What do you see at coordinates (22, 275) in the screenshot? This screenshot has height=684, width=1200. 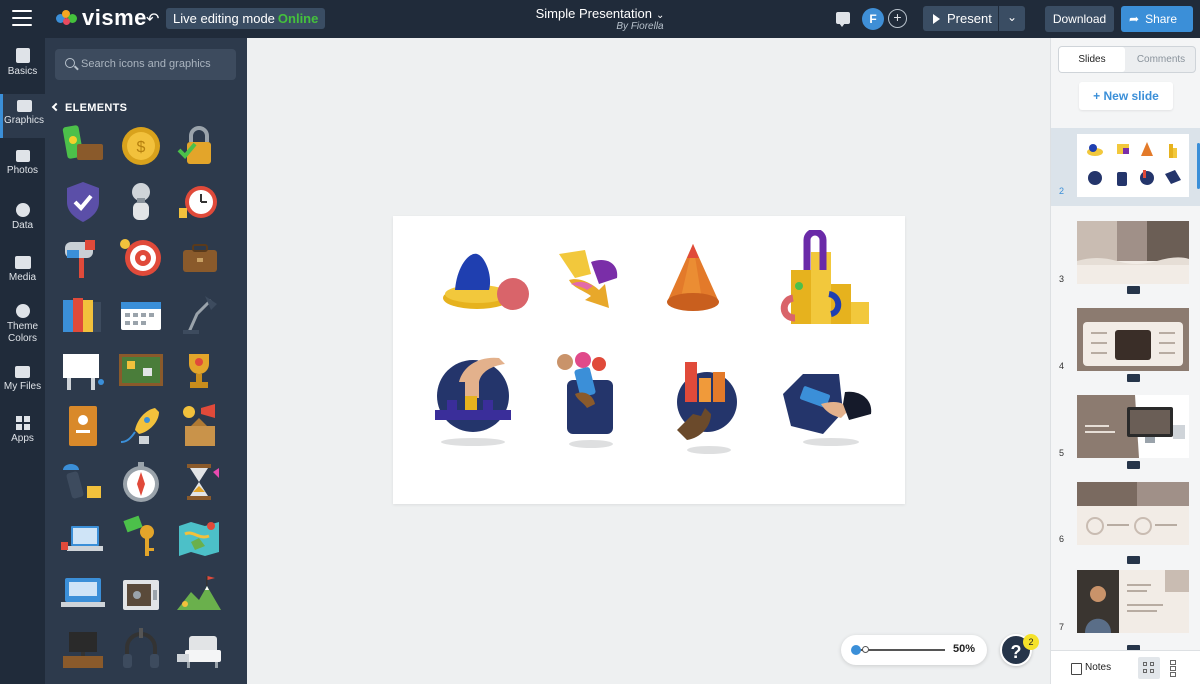 I see `rail-item-media: Media` at bounding box center [22, 275].